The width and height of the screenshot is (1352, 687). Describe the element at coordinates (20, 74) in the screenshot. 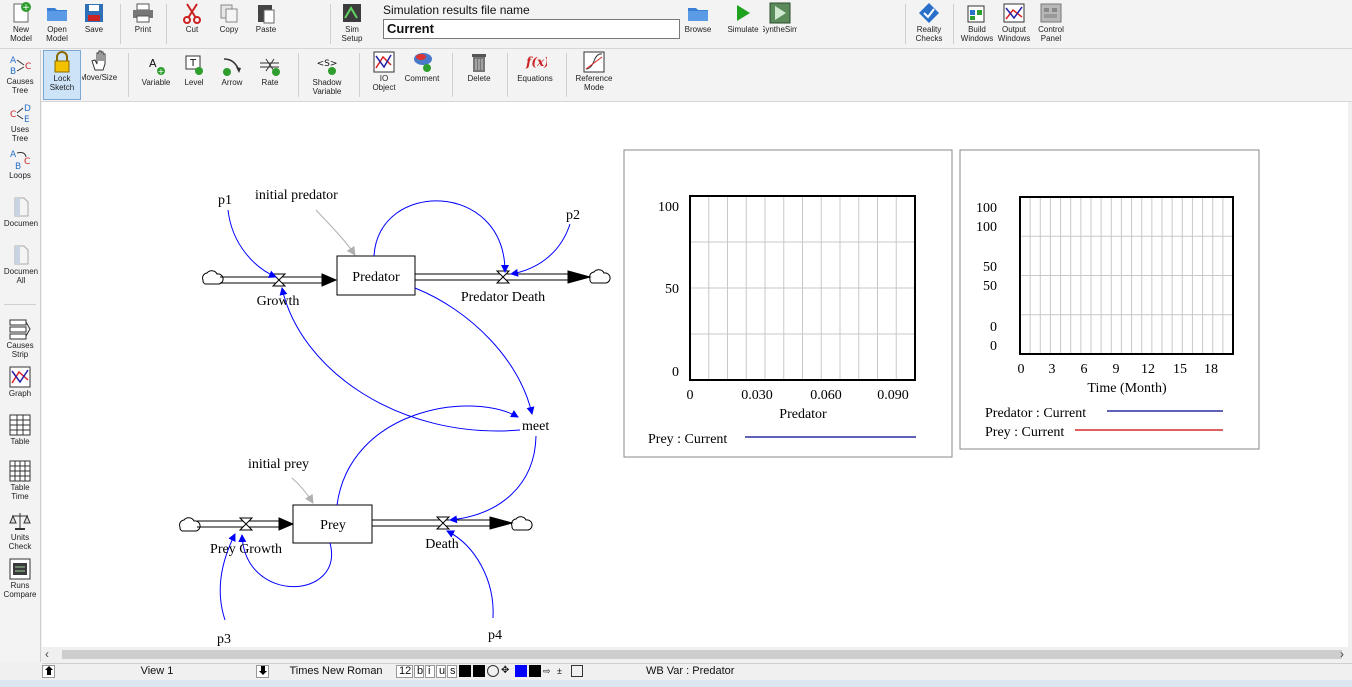

I see `causes-tree-button: ABC Causes Tree` at that location.